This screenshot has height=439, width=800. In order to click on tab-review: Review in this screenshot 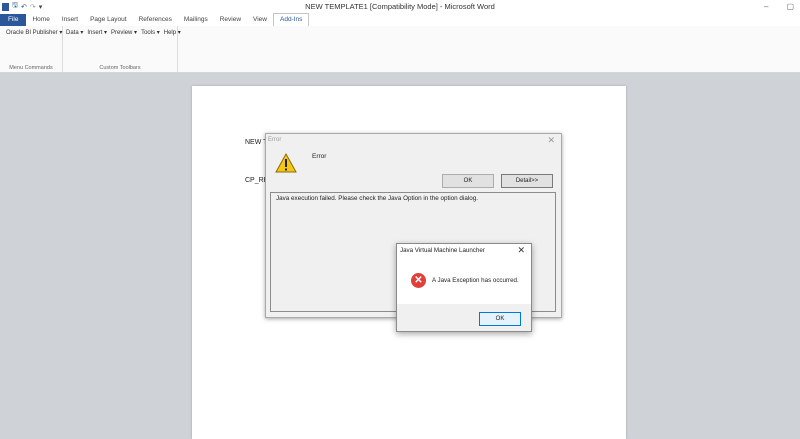, I will do `click(230, 20)`.